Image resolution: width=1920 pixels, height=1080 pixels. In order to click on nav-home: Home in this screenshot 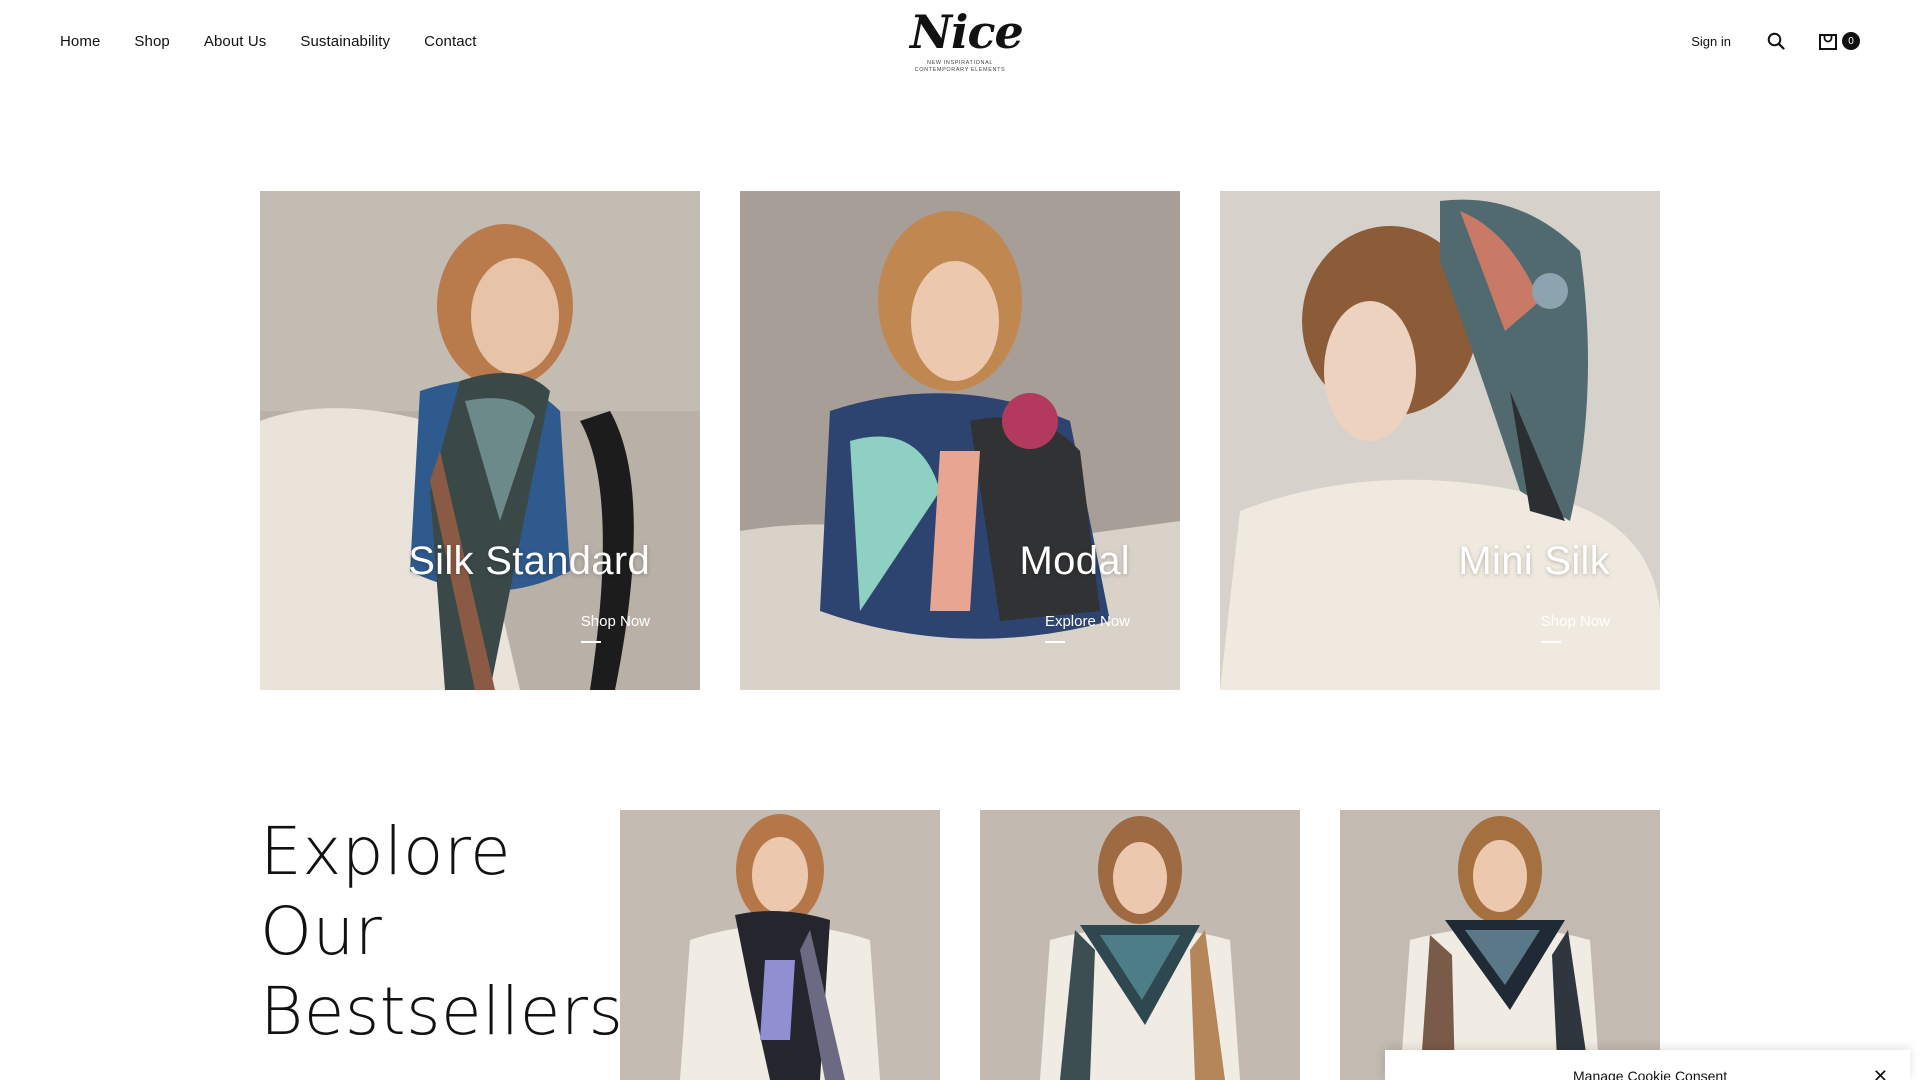, I will do `click(80, 41)`.